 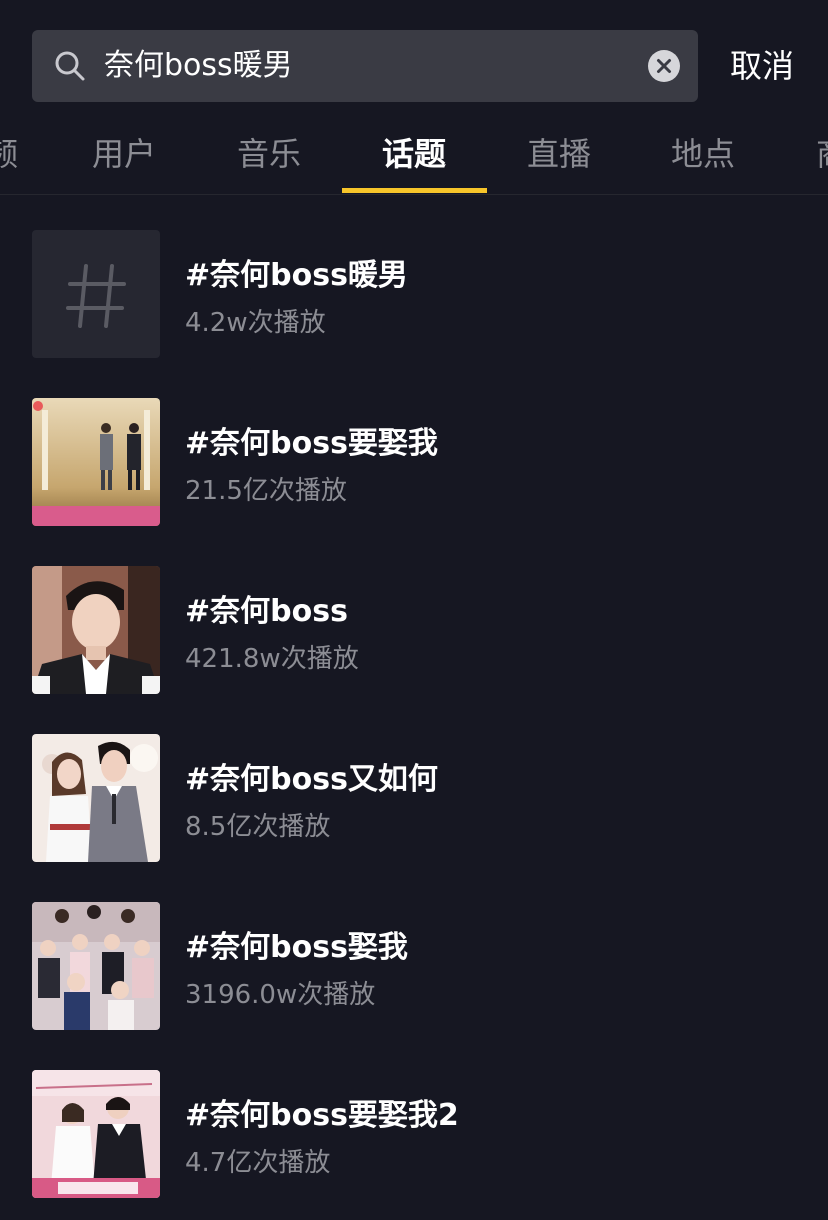 What do you see at coordinates (322, 1115) in the screenshot?
I see `topic-title: #奈何boss要娶我2` at bounding box center [322, 1115].